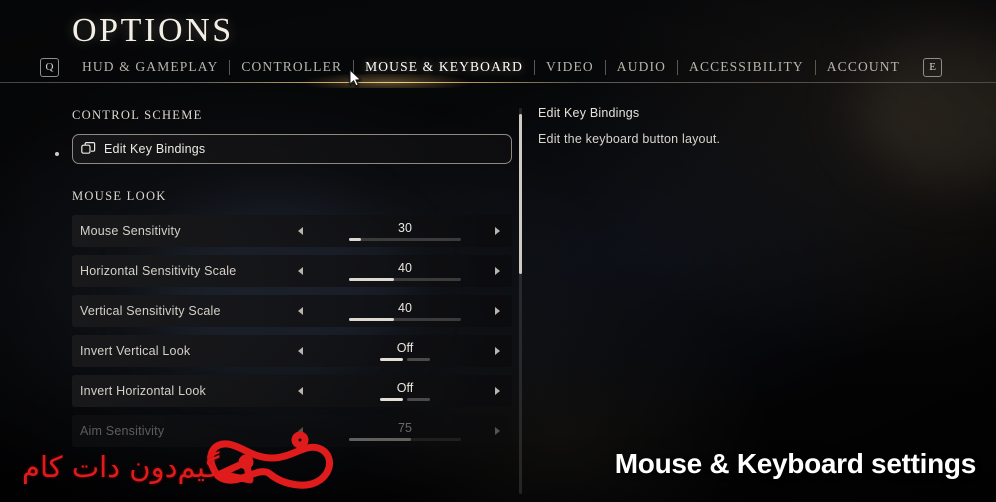 Image resolution: width=996 pixels, height=502 pixels. What do you see at coordinates (629, 139) in the screenshot?
I see `description-body: Edit the keyboard button layout.` at bounding box center [629, 139].